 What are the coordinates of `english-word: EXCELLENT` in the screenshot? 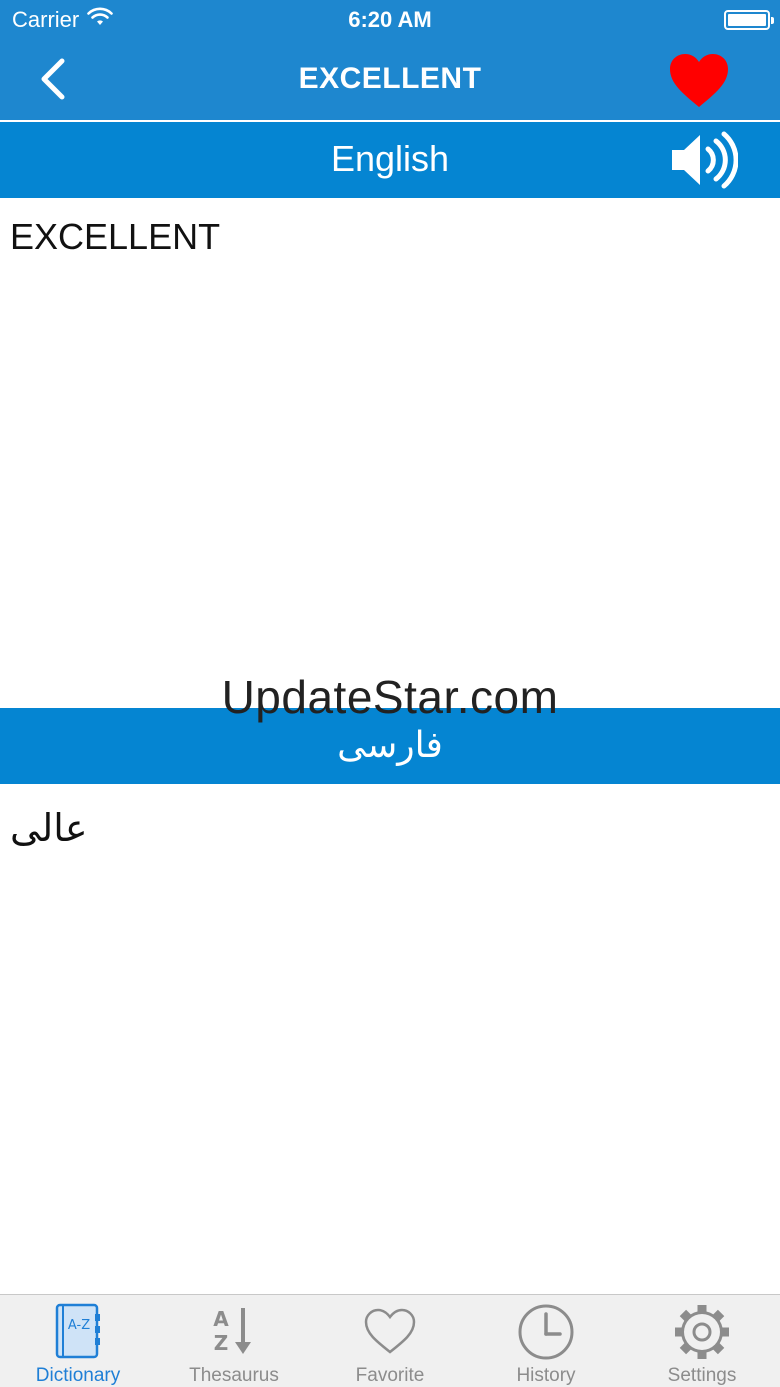 It's located at (115, 236).